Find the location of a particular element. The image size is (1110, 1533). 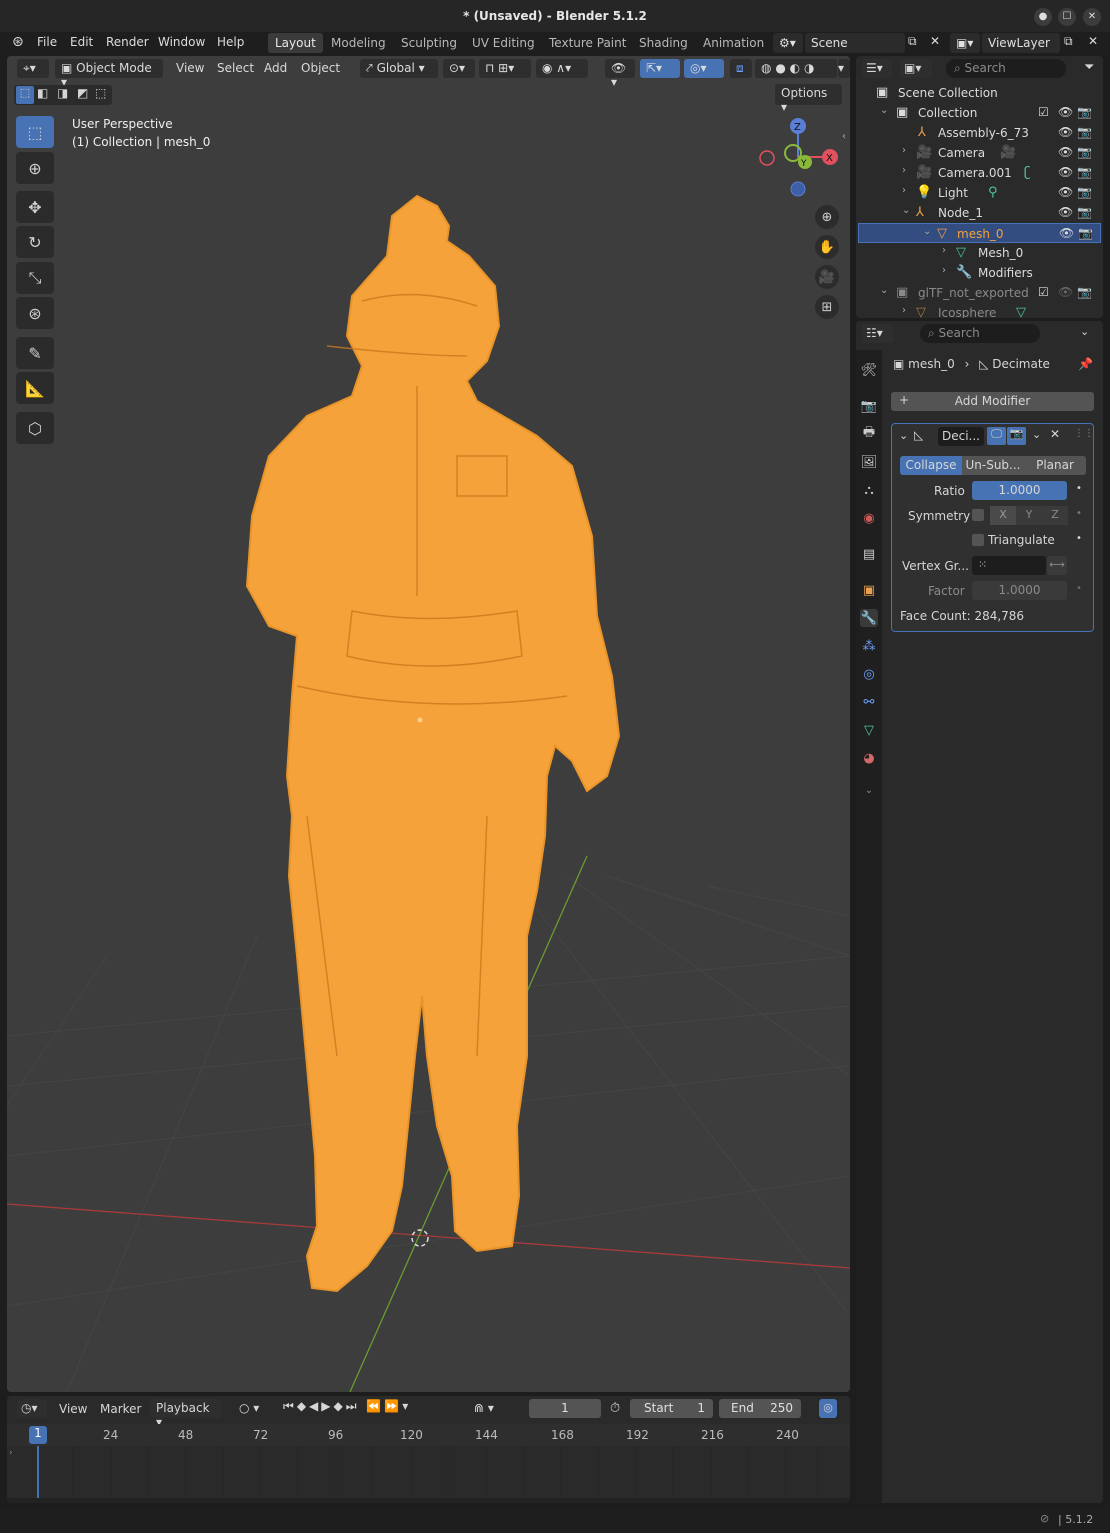

tab-uv-editing: UV Editing is located at coordinates (503, 43).